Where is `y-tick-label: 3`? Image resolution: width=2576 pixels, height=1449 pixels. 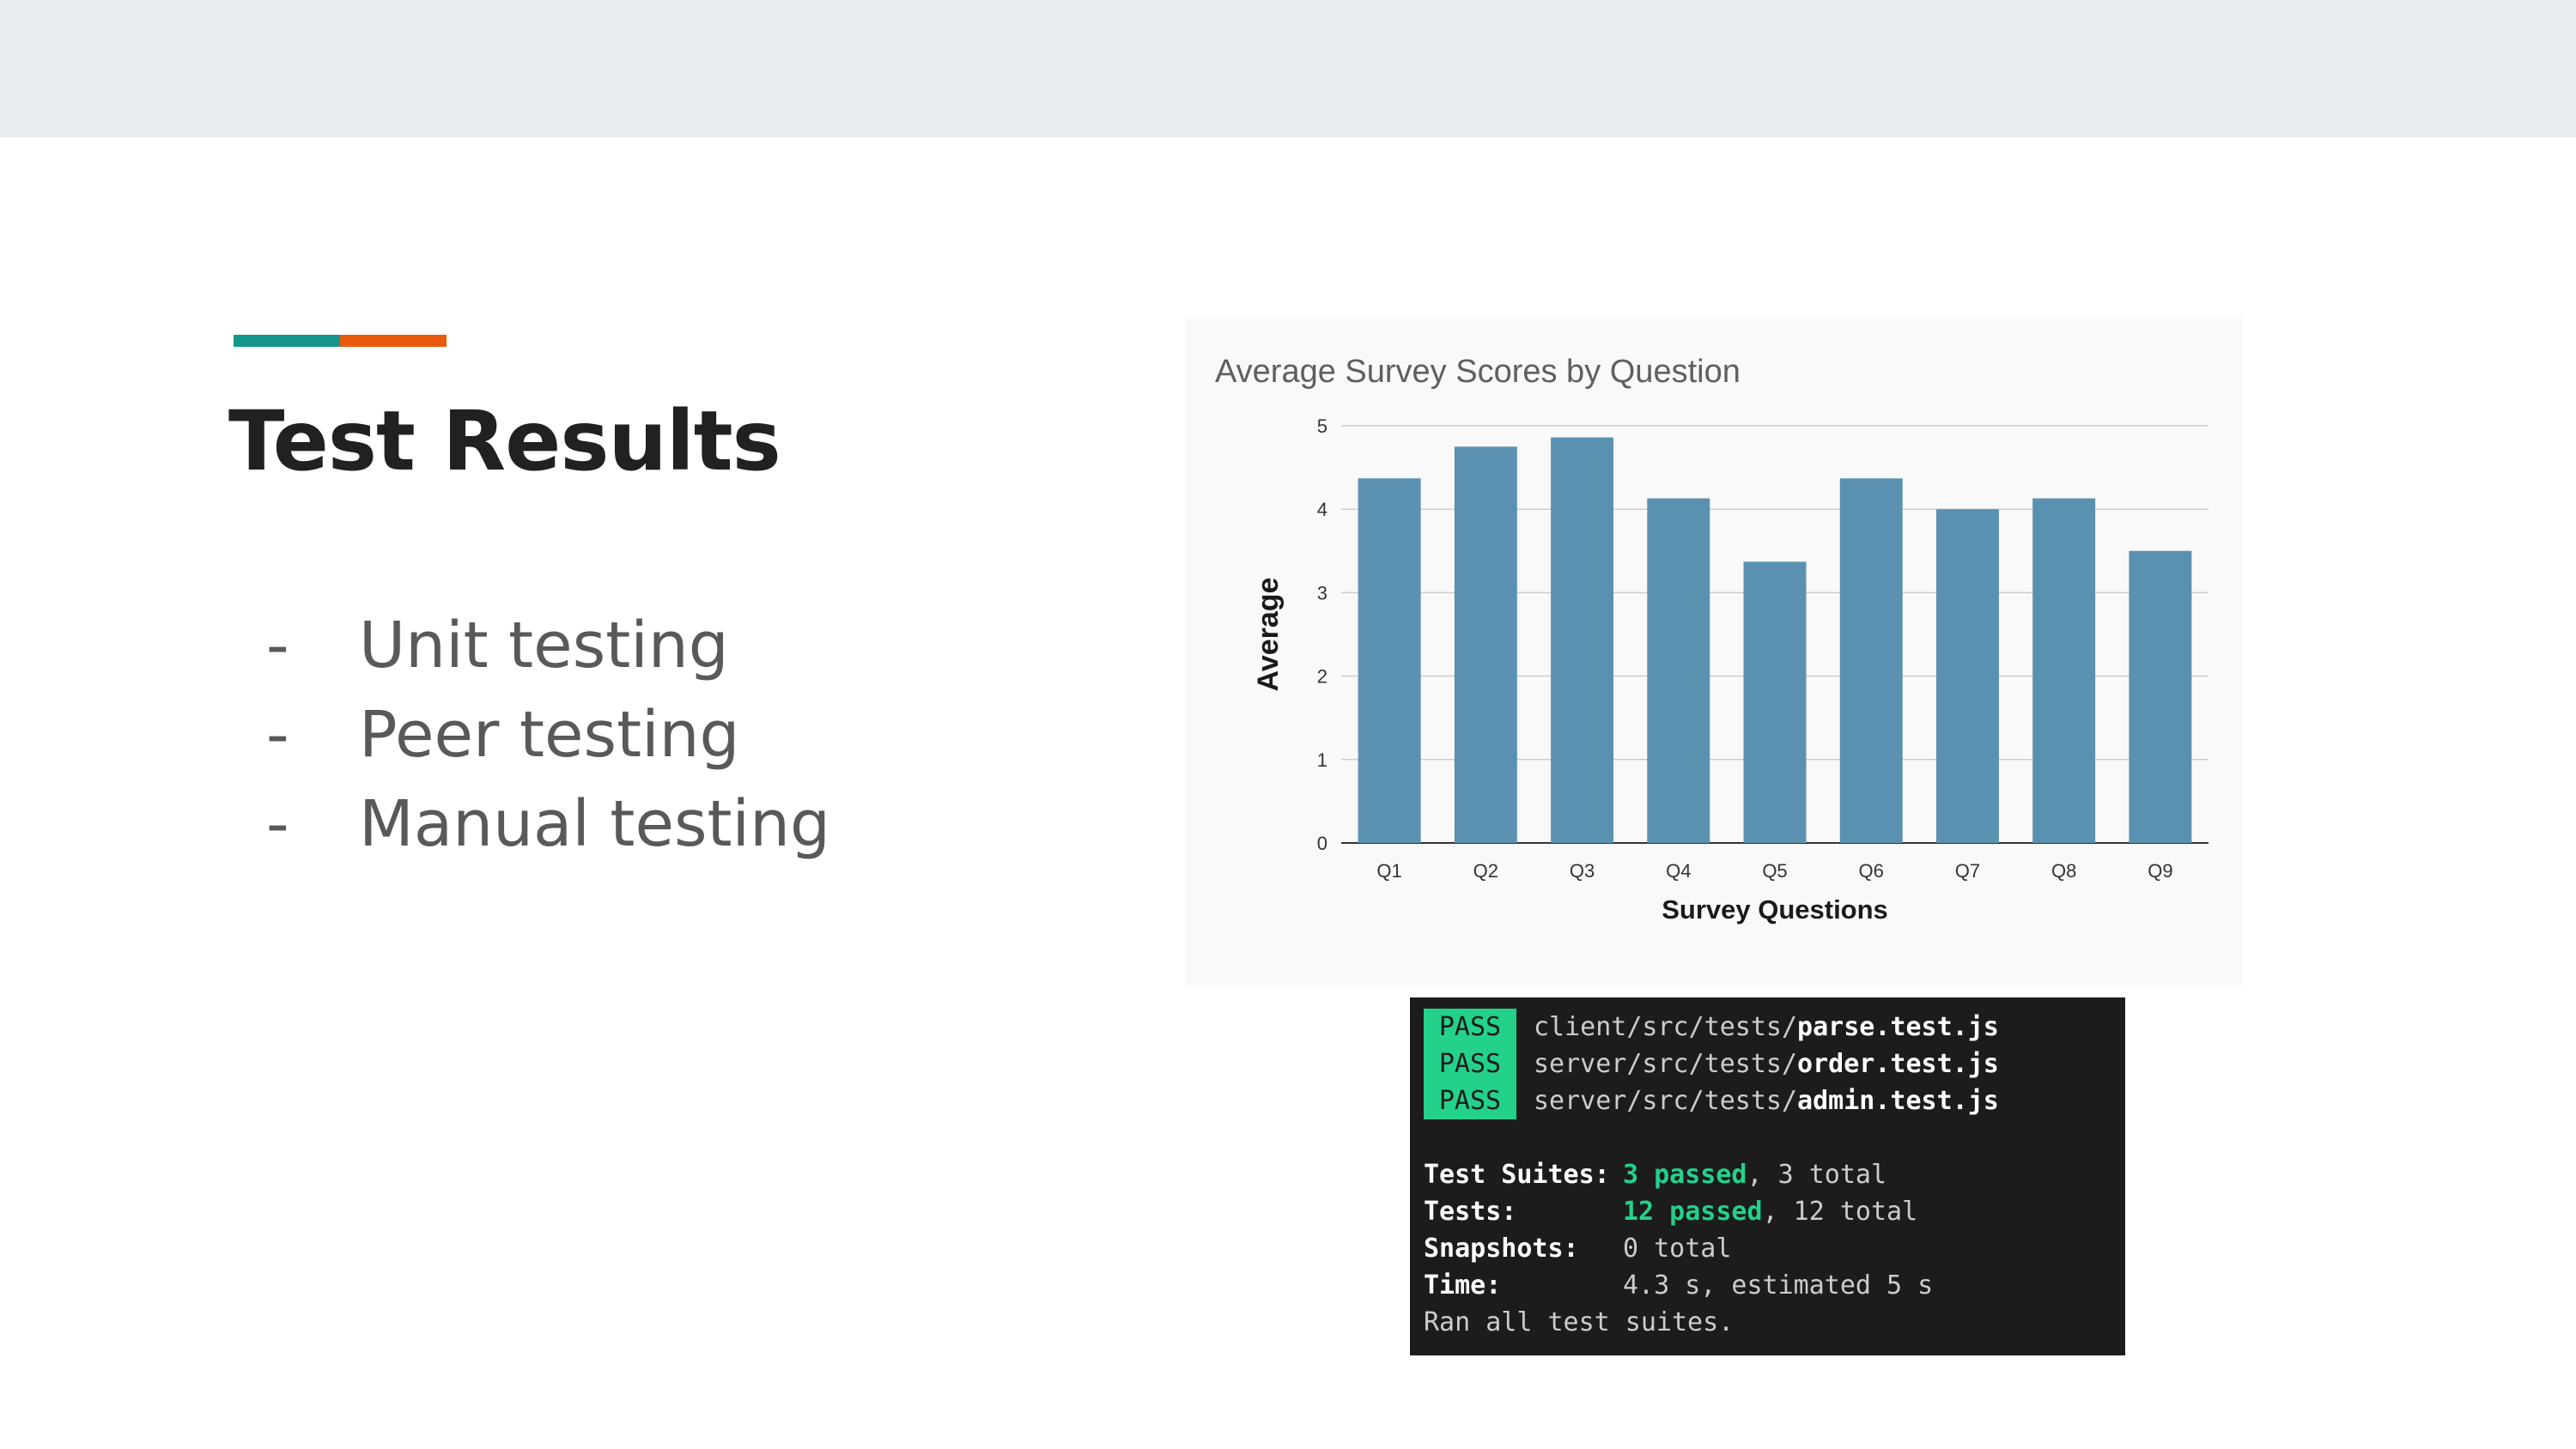
y-tick-label: 3 is located at coordinates (1322, 592).